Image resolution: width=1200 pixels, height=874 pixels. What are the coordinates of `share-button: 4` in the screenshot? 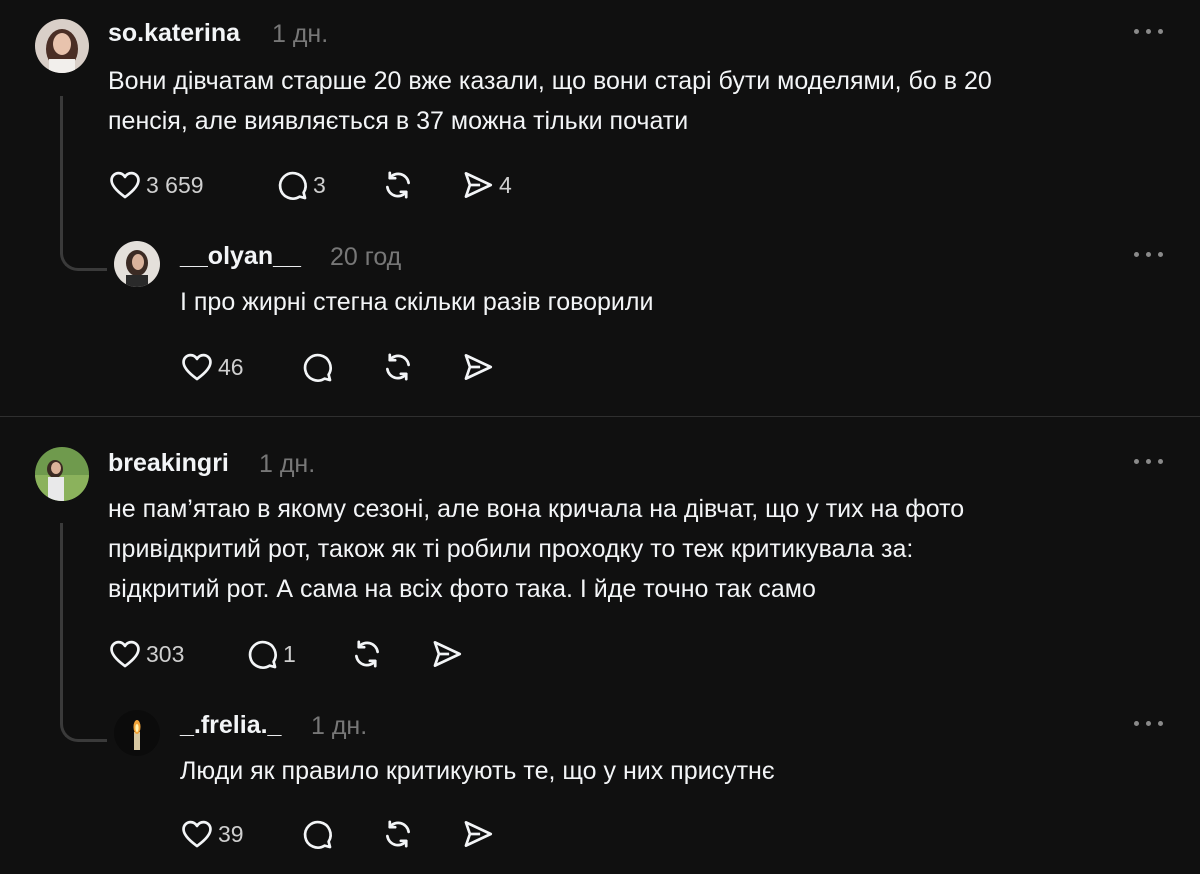 It's located at (486, 185).